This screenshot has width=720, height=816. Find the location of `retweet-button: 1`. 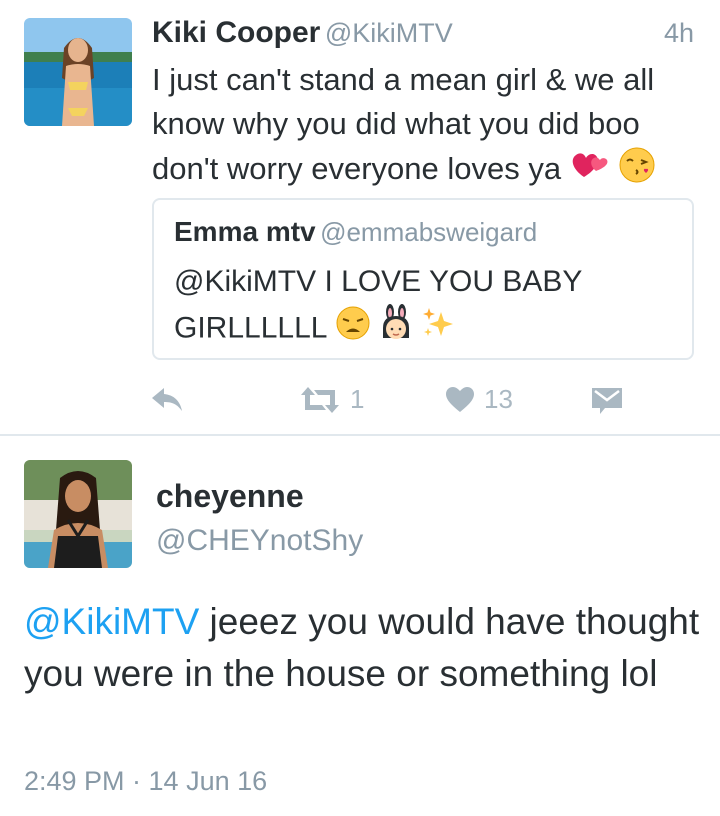

retweet-button: 1 is located at coordinates (332, 399).